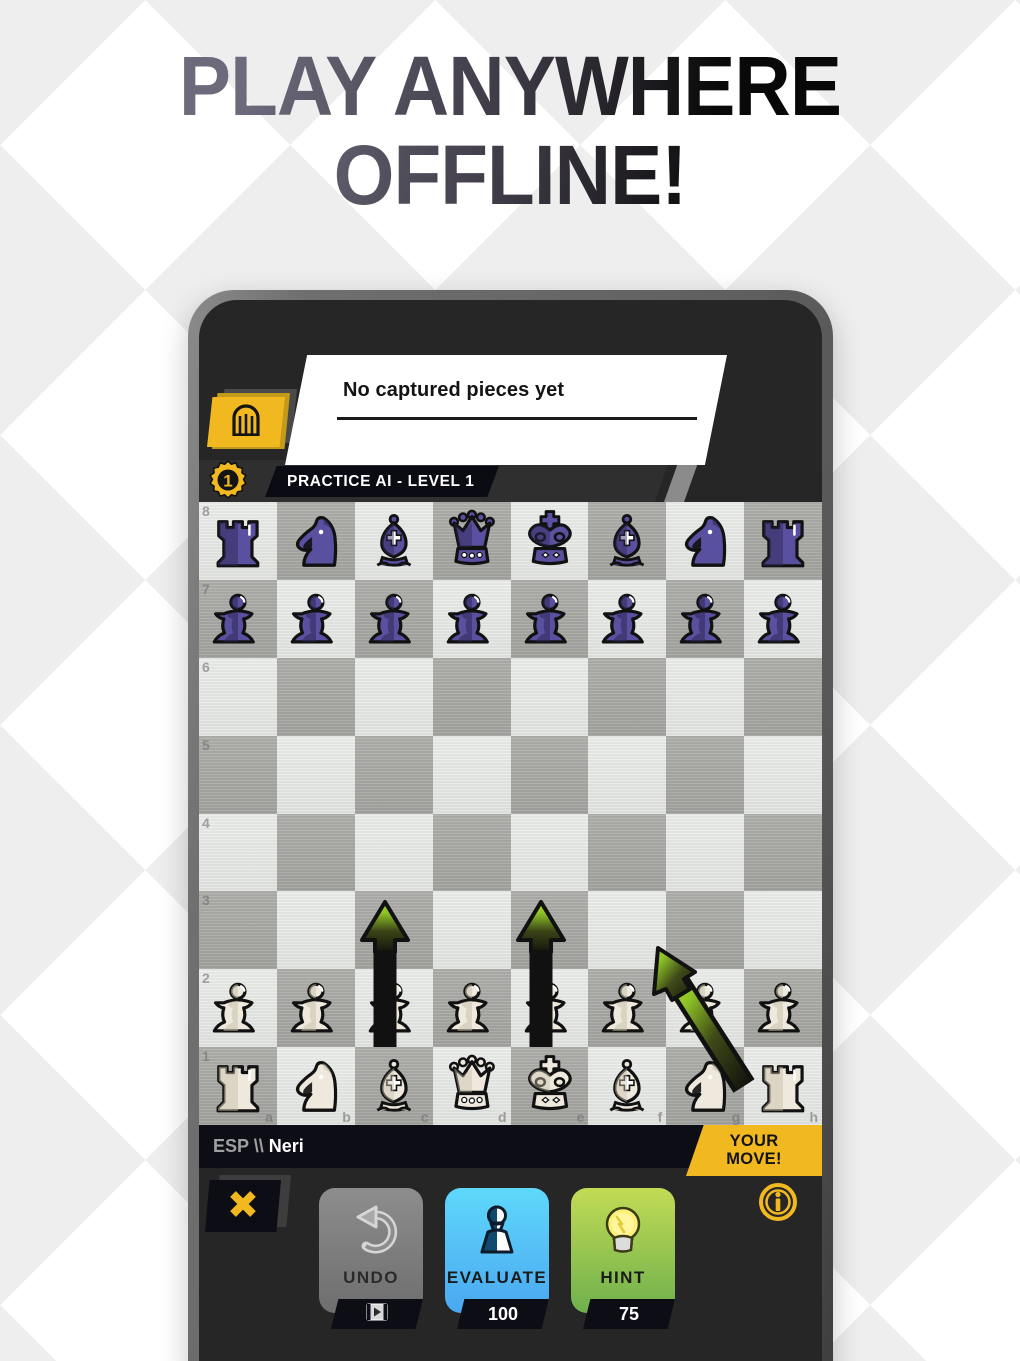  What do you see at coordinates (471, 930) in the screenshot?
I see `board-square-d3` at bounding box center [471, 930].